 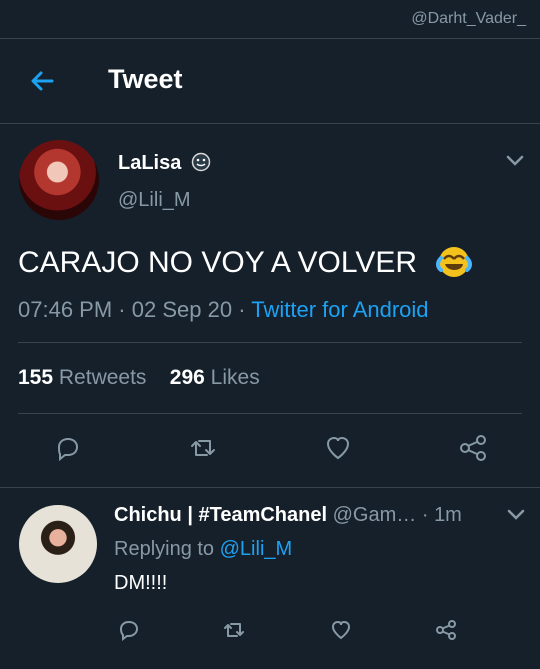 I want to click on retweet-label: Retweets, so click(x=102, y=377).